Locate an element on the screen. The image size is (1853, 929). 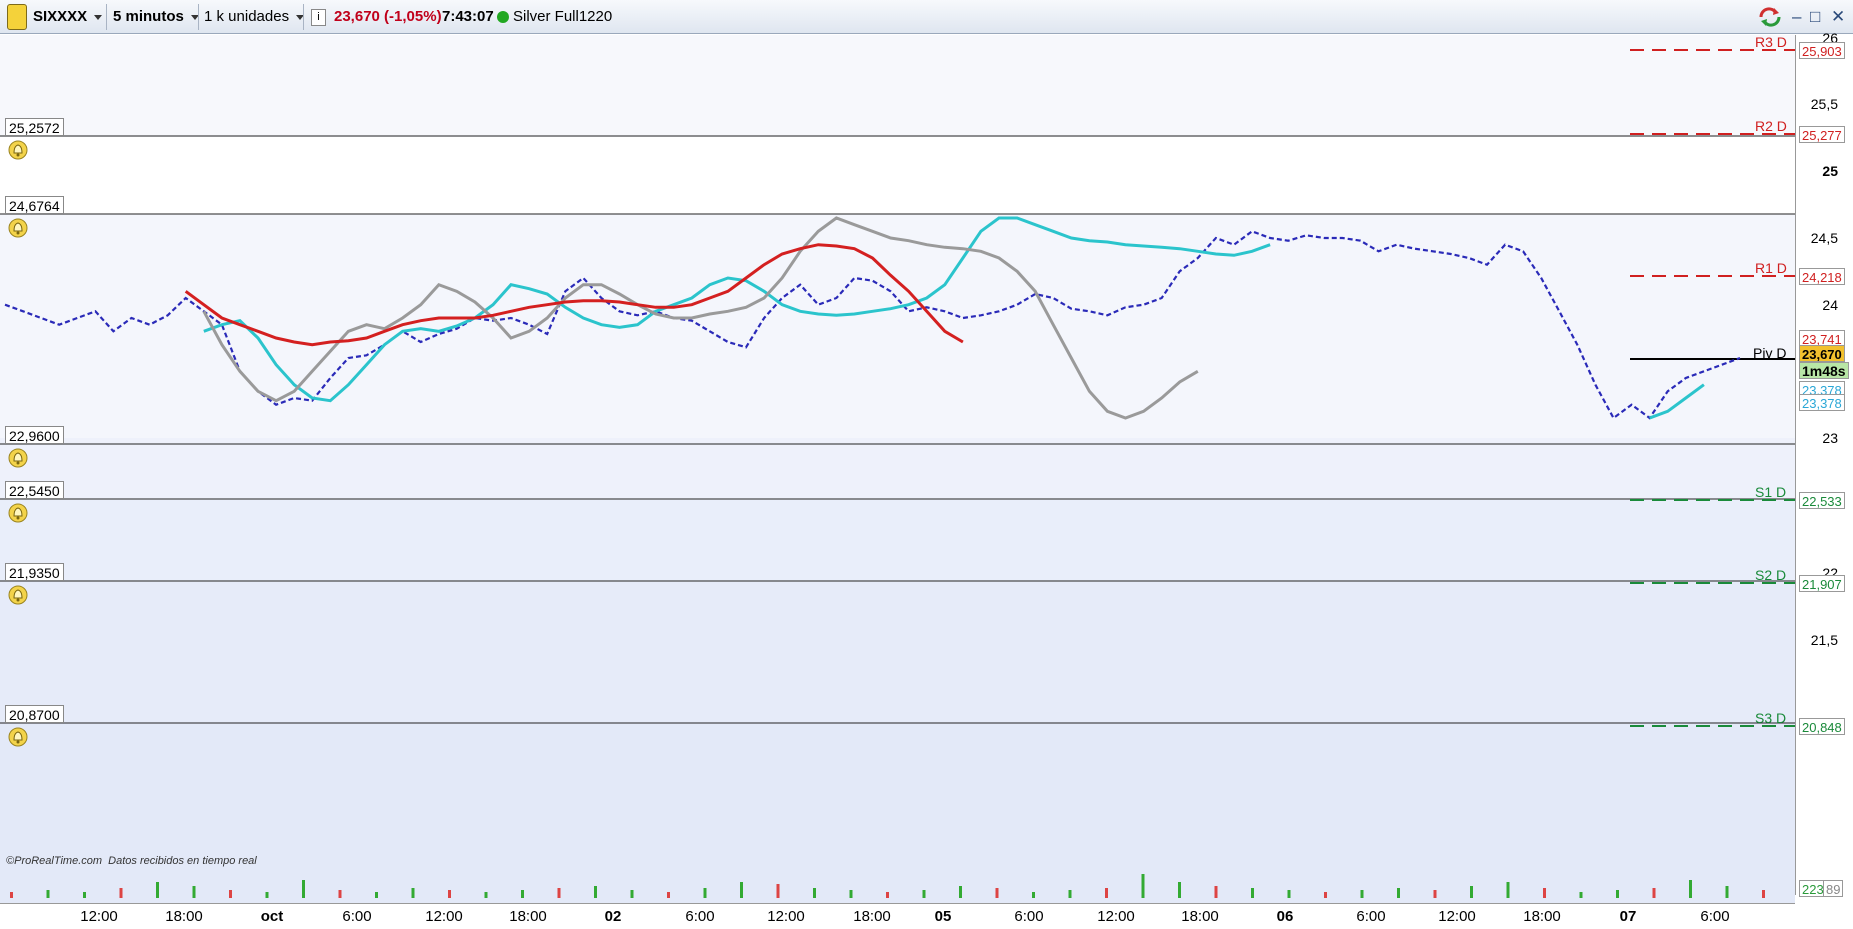
pivot-value-tag: 21,907 is located at coordinates (1822, 583).